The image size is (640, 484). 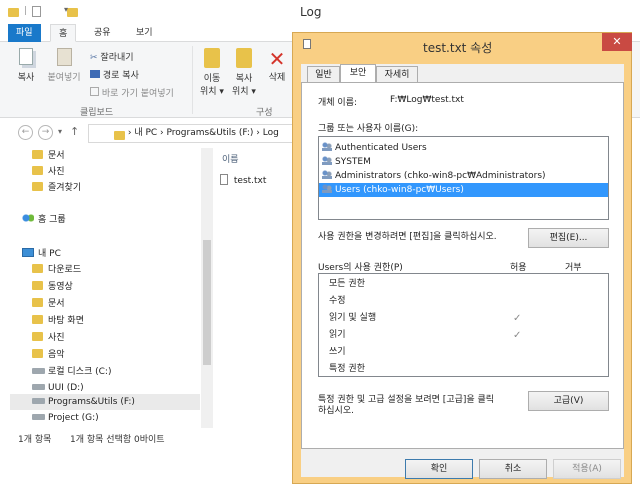 What do you see at coordinates (587, 469) in the screenshot?
I see `apply-button: 적용(A)` at bounding box center [587, 469].